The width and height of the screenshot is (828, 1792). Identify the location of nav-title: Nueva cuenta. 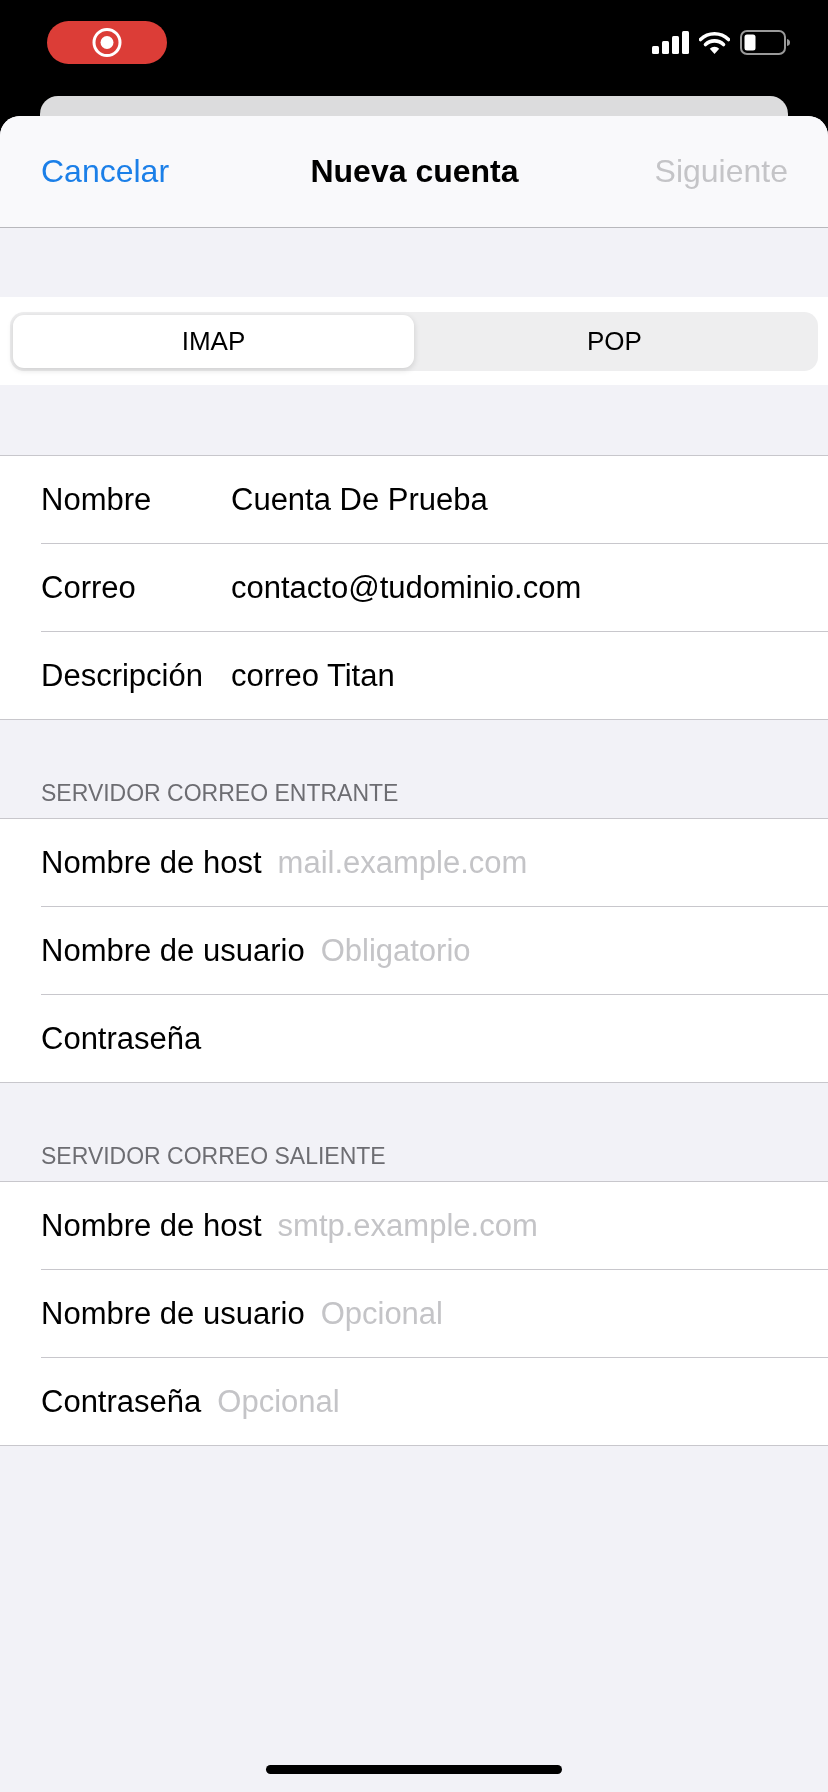
(414, 171).